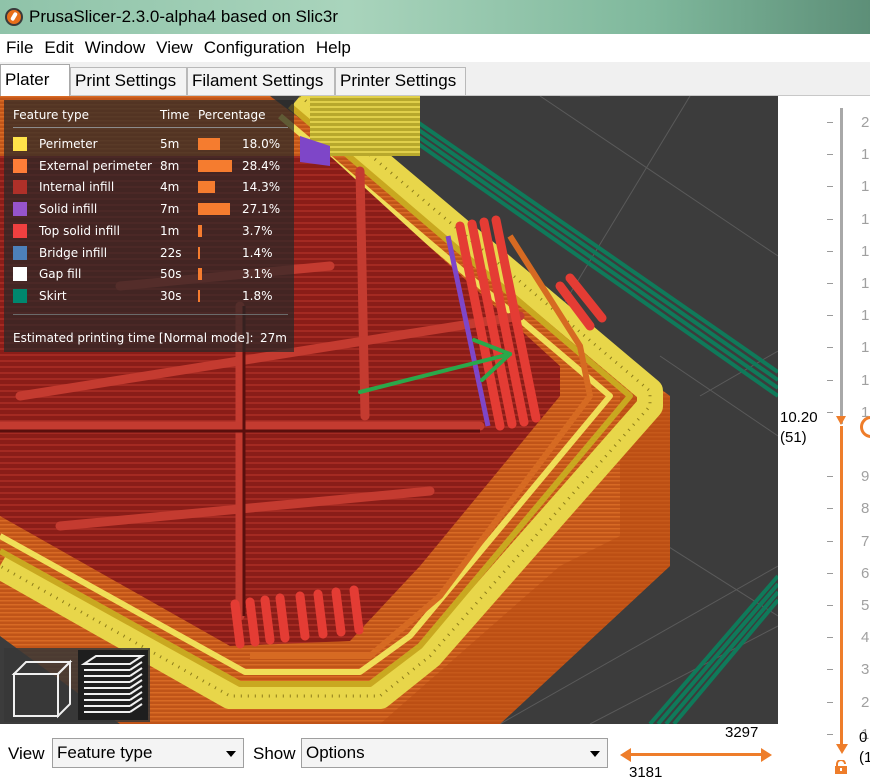 The width and height of the screenshot is (870, 779). What do you see at coordinates (14, 17) in the screenshot?
I see `prusaslicer-logo-icon` at bounding box center [14, 17].